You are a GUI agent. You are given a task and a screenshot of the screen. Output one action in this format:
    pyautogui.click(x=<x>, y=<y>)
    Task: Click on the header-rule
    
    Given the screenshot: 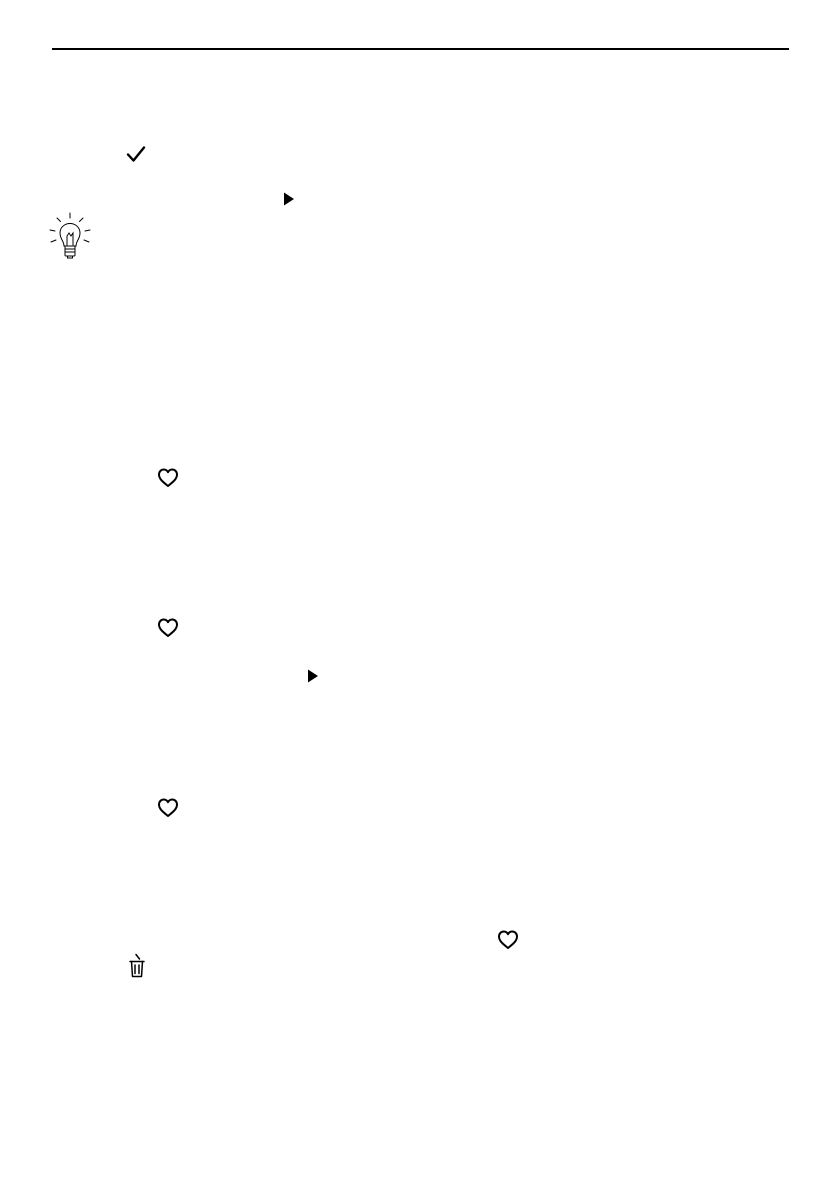 What is the action you would take?
    pyautogui.click(x=420, y=49)
    